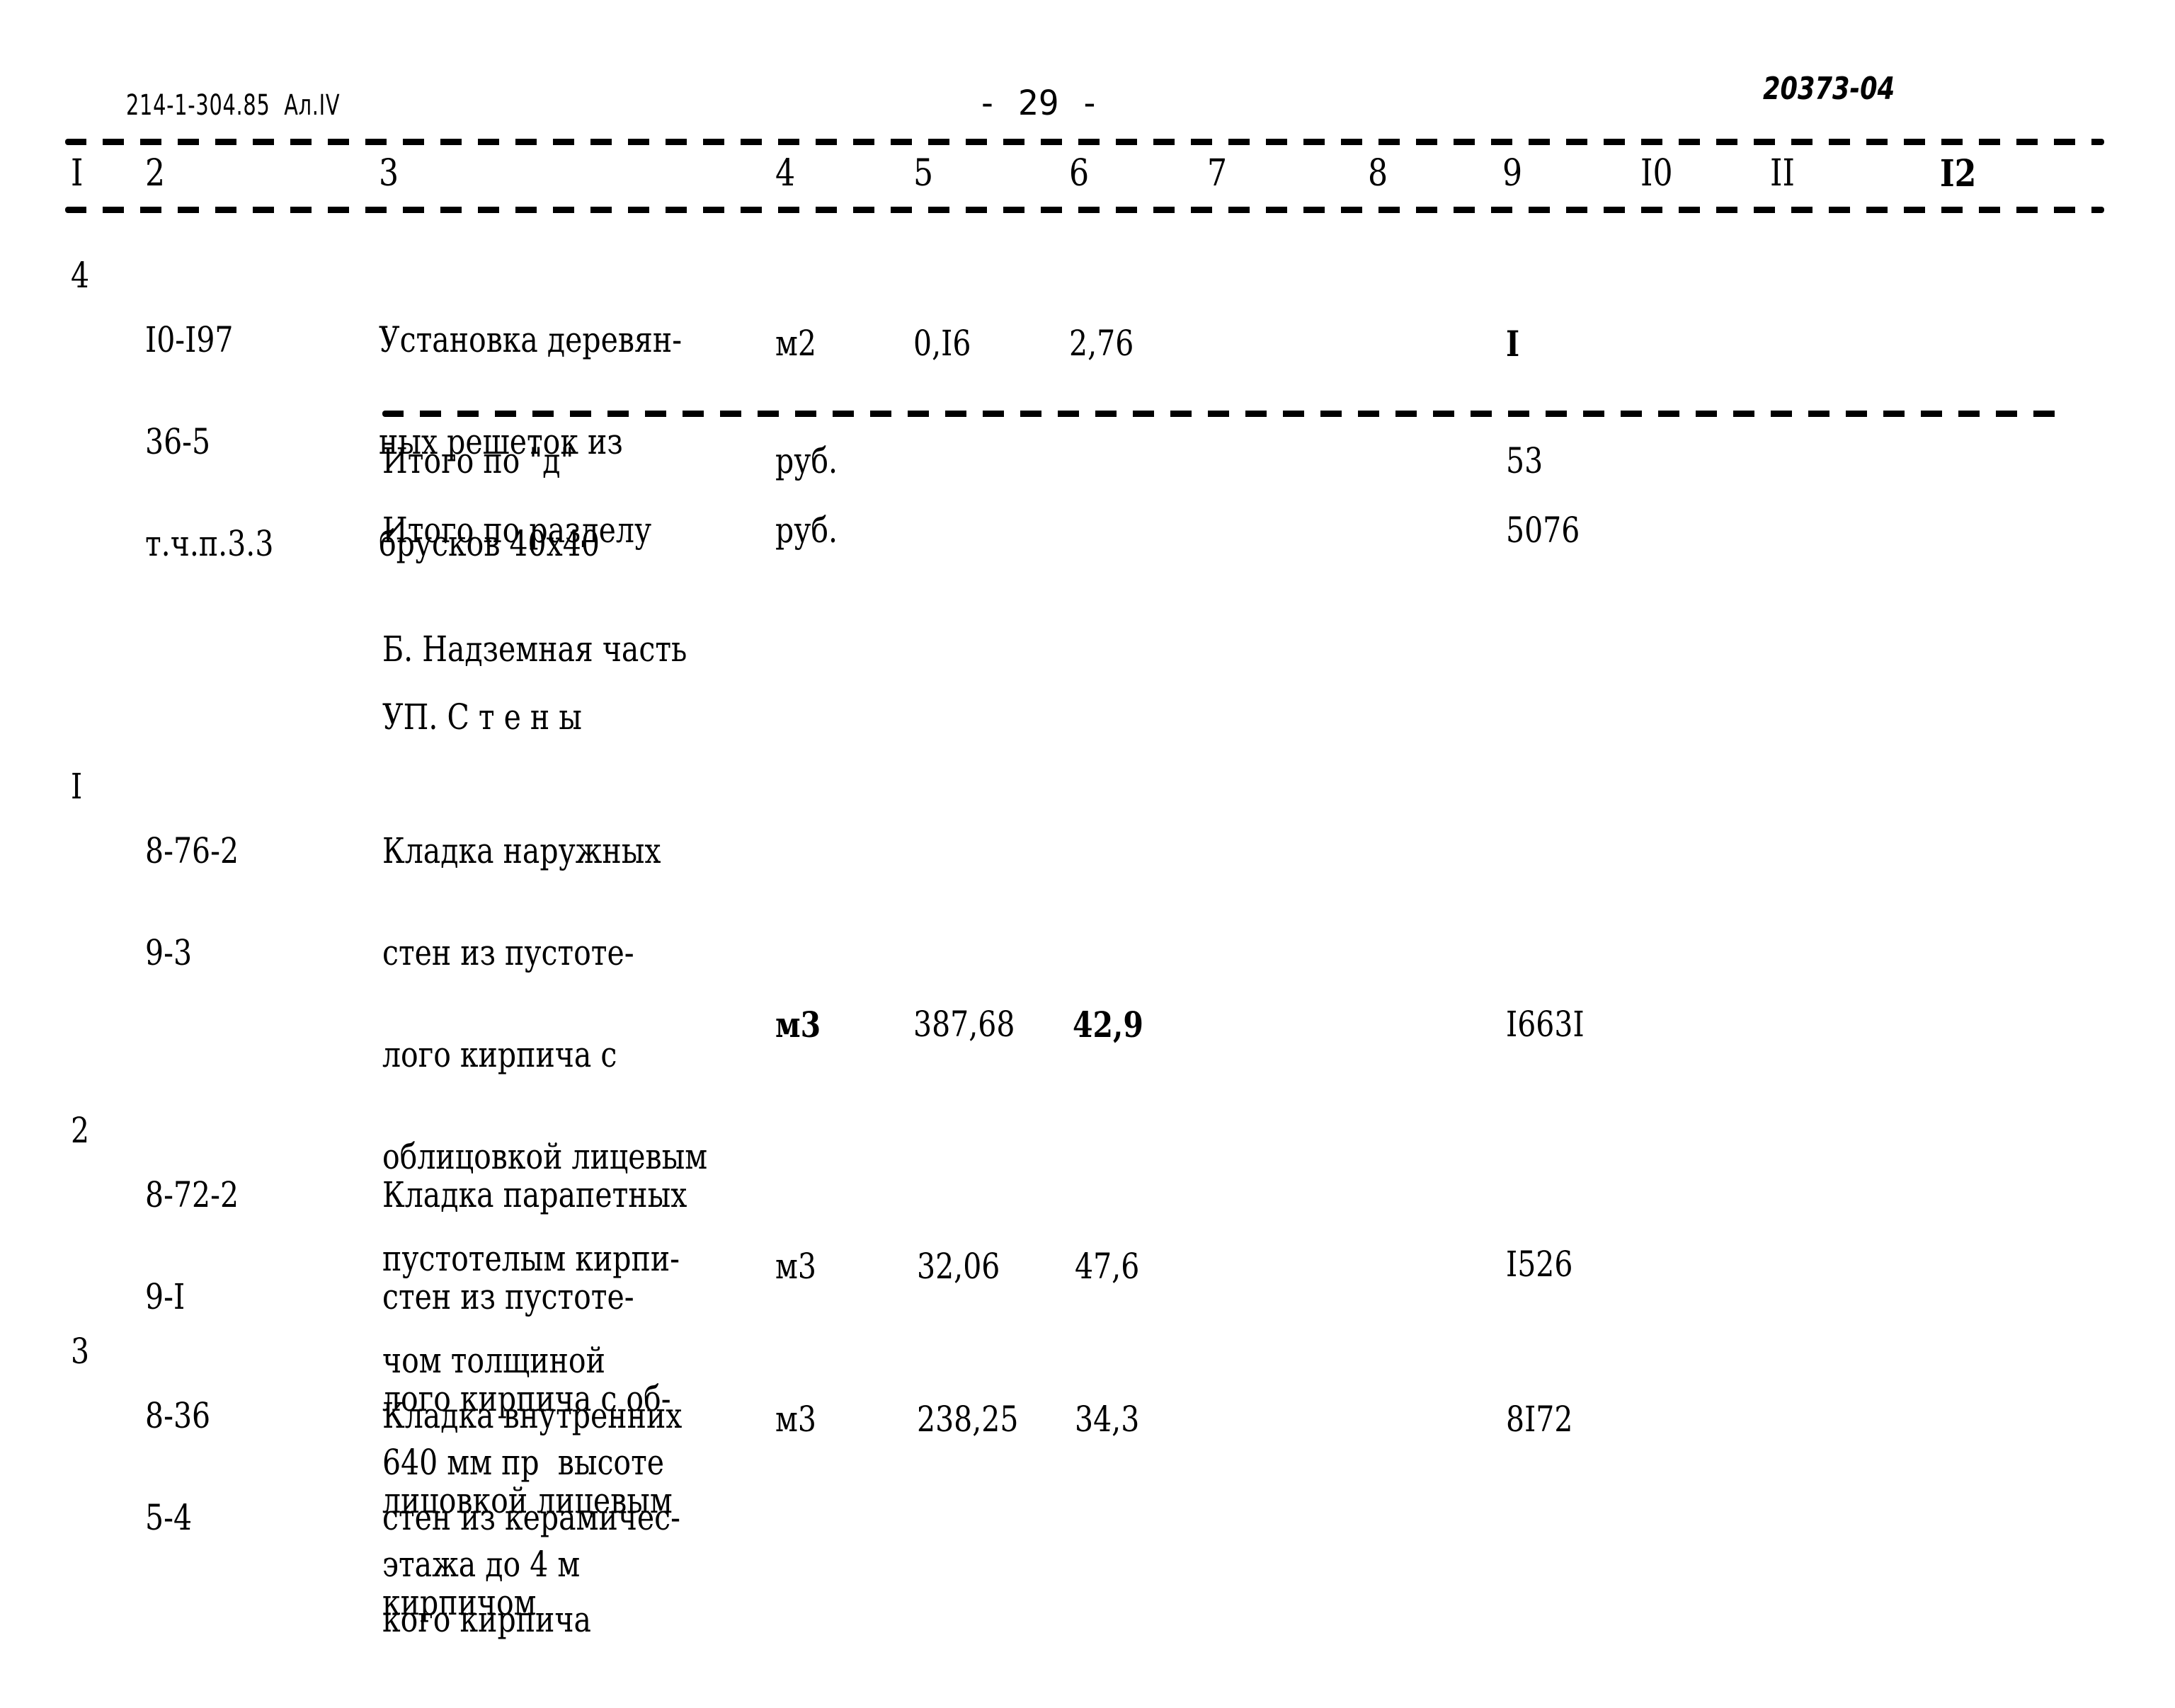  What do you see at coordinates (1108, 1024) in the screenshot?
I see `unit-price: 42,9` at bounding box center [1108, 1024].